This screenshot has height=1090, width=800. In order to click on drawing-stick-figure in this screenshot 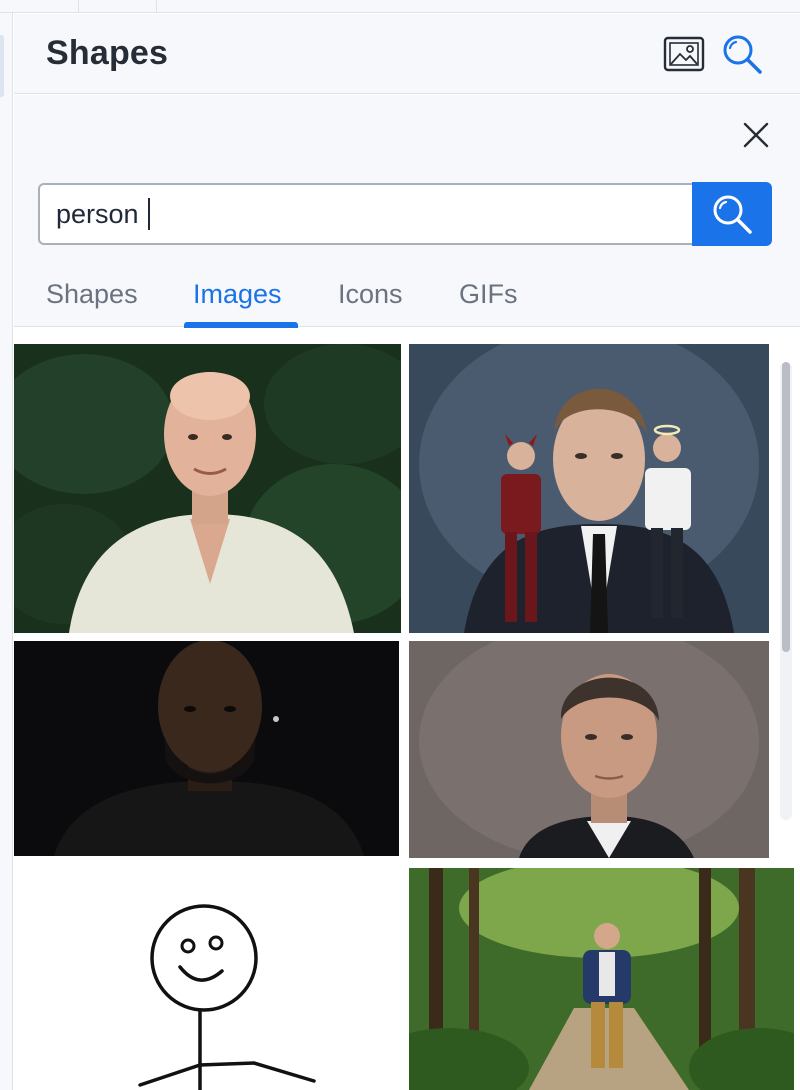, I will do `click(207, 976)`.